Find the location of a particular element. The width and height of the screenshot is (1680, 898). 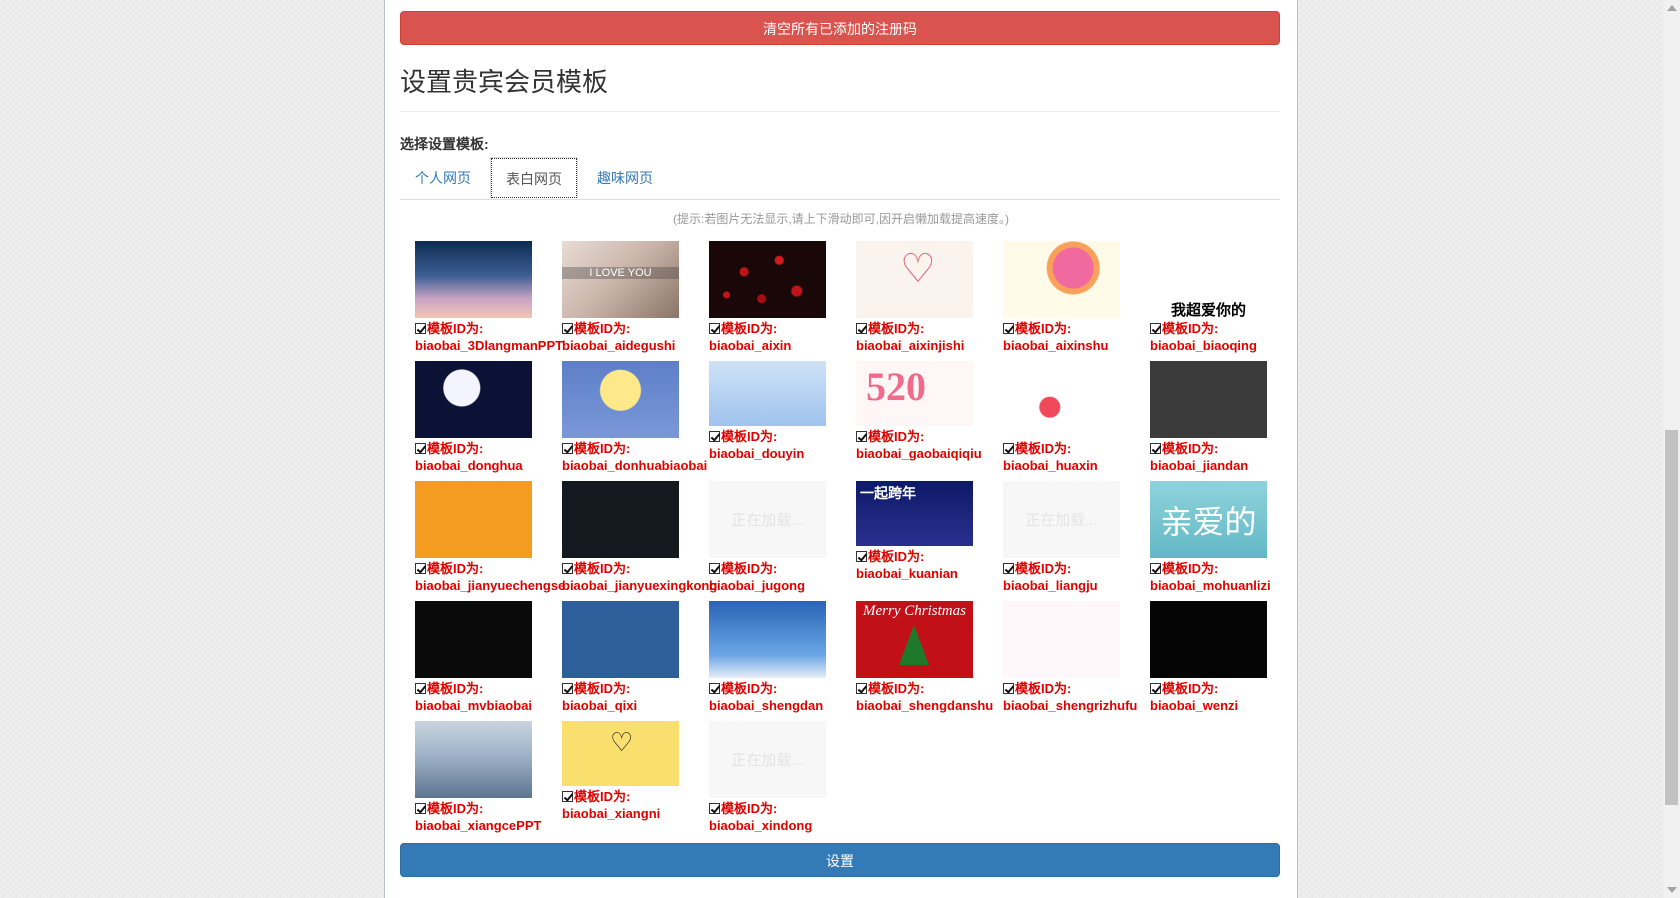

template-card: 模板ID为: biaobai_shengrizhufu is located at coordinates (1076, 661).